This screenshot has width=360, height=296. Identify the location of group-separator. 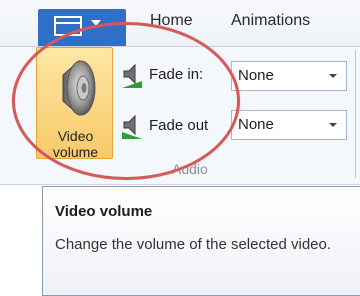
(355, 114).